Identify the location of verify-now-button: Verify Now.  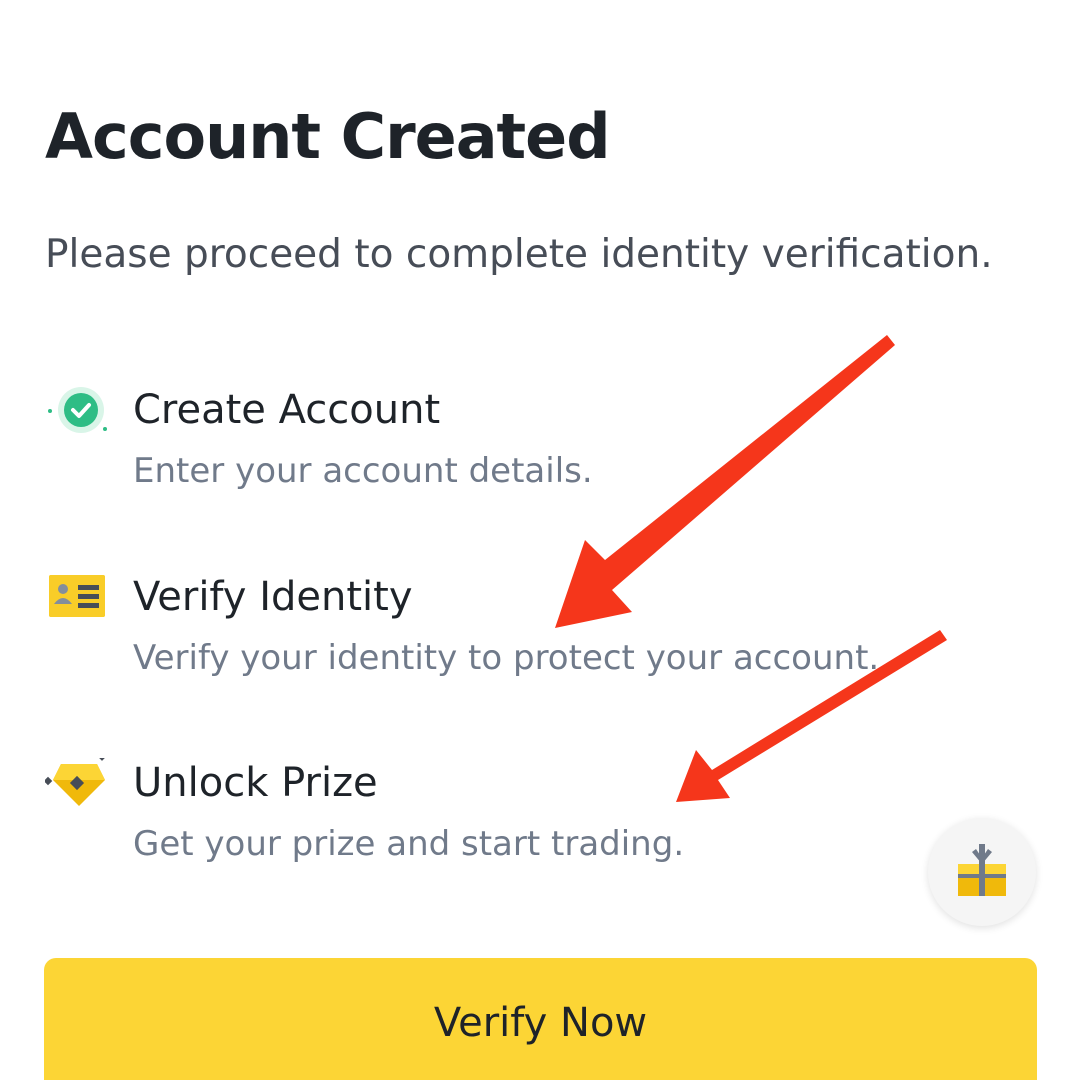
(540, 1019).